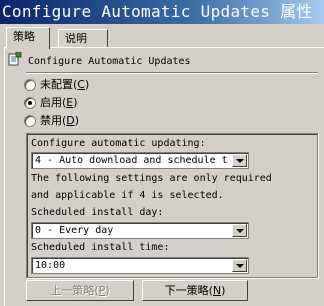 The width and height of the screenshot is (324, 306). What do you see at coordinates (51, 102) in the screenshot?
I see `radio-enabled-label: 启用` at bounding box center [51, 102].